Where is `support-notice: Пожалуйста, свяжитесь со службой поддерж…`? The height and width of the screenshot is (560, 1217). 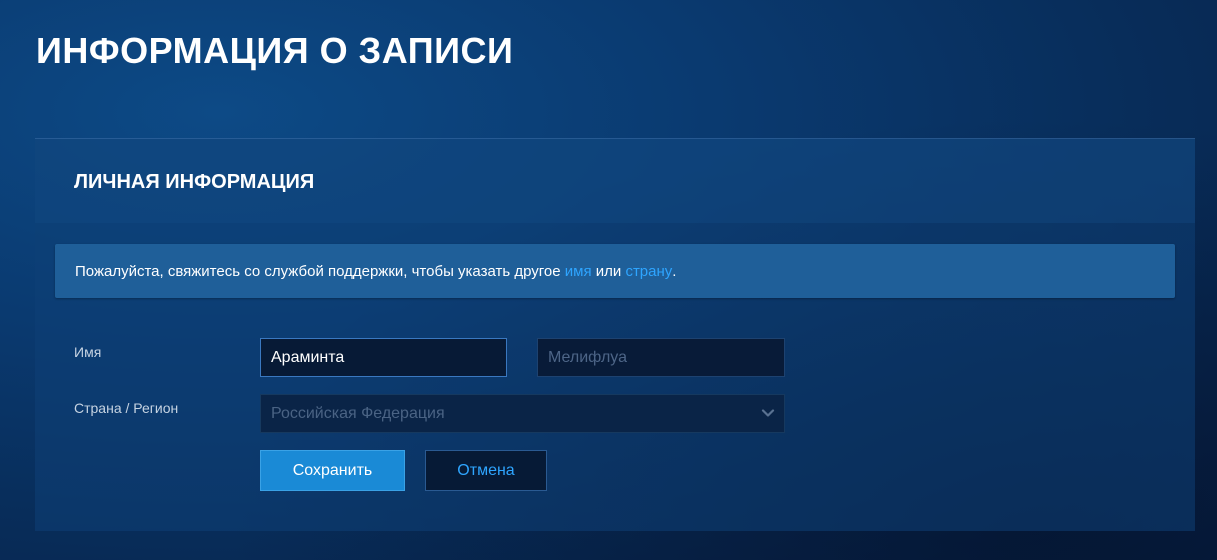
support-notice: Пожалуйста, свяжитесь со службой поддерж… is located at coordinates (615, 271).